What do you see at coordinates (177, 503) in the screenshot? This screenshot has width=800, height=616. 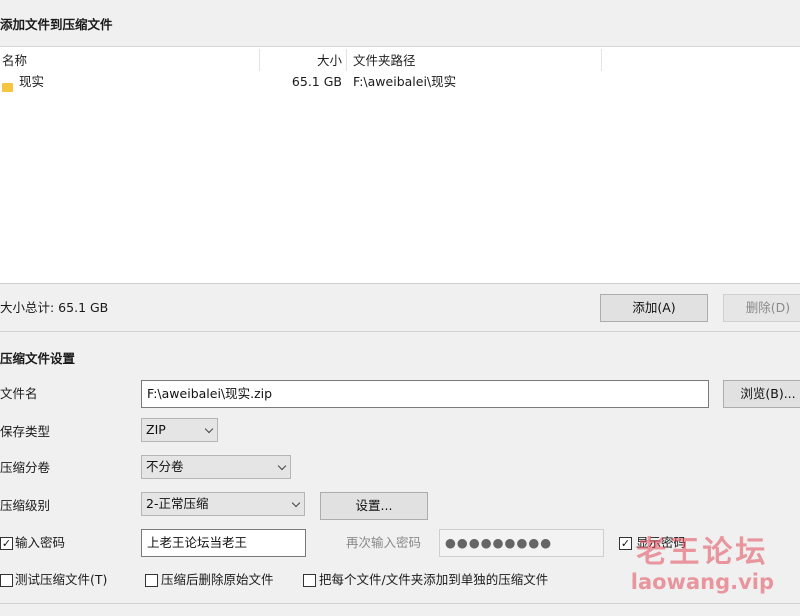 I see `compression-level-value: 2-正常压缩` at bounding box center [177, 503].